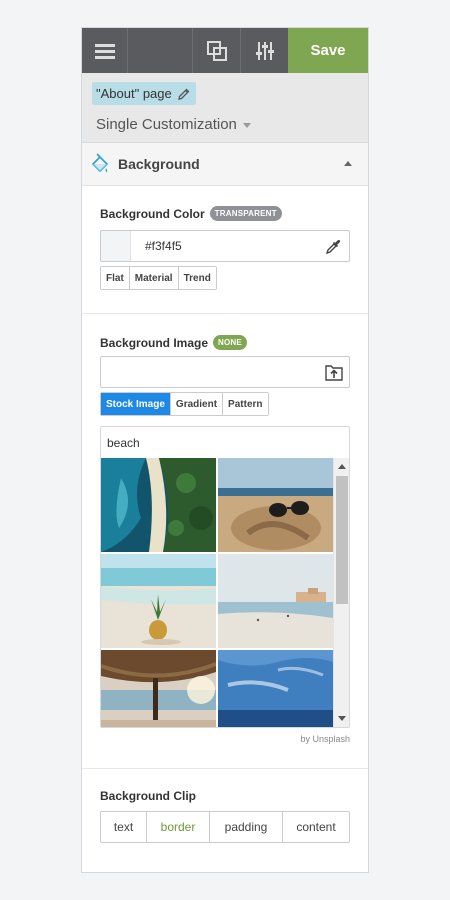 The image size is (450, 900). I want to click on image-url-field, so click(225, 372).